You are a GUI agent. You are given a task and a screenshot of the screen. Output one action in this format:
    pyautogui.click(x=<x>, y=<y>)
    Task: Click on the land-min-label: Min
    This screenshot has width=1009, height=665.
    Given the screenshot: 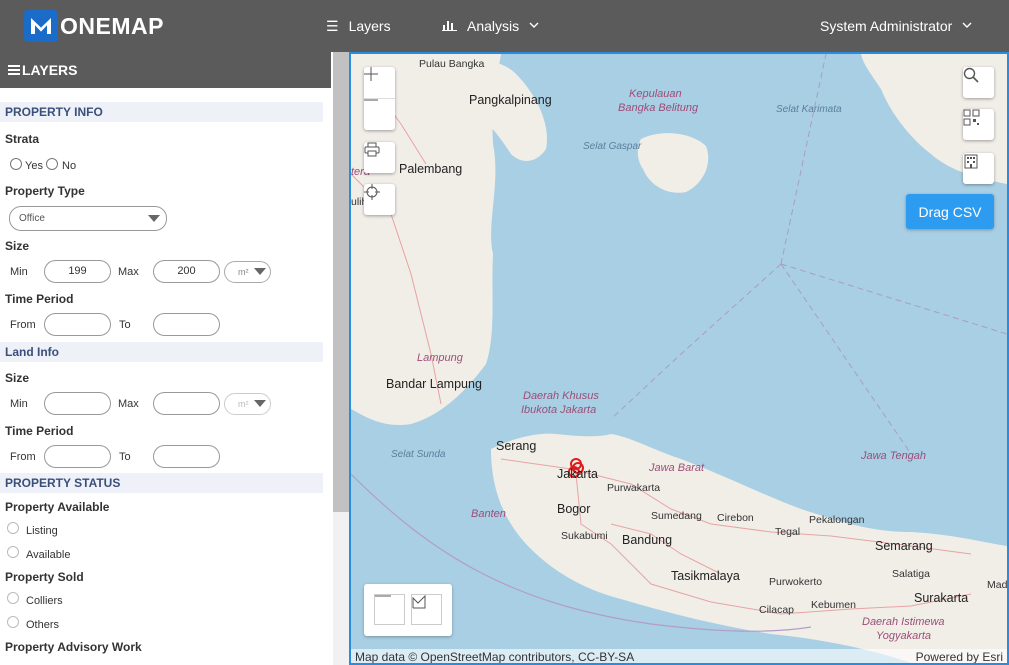 What is the action you would take?
    pyautogui.click(x=19, y=404)
    